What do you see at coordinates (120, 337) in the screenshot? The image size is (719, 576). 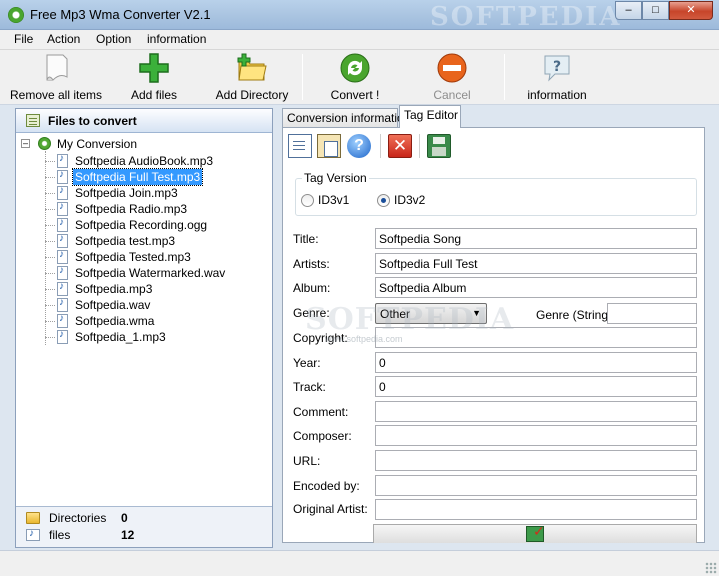 I see `tree-file-label: Softpedia_1.mp3` at bounding box center [120, 337].